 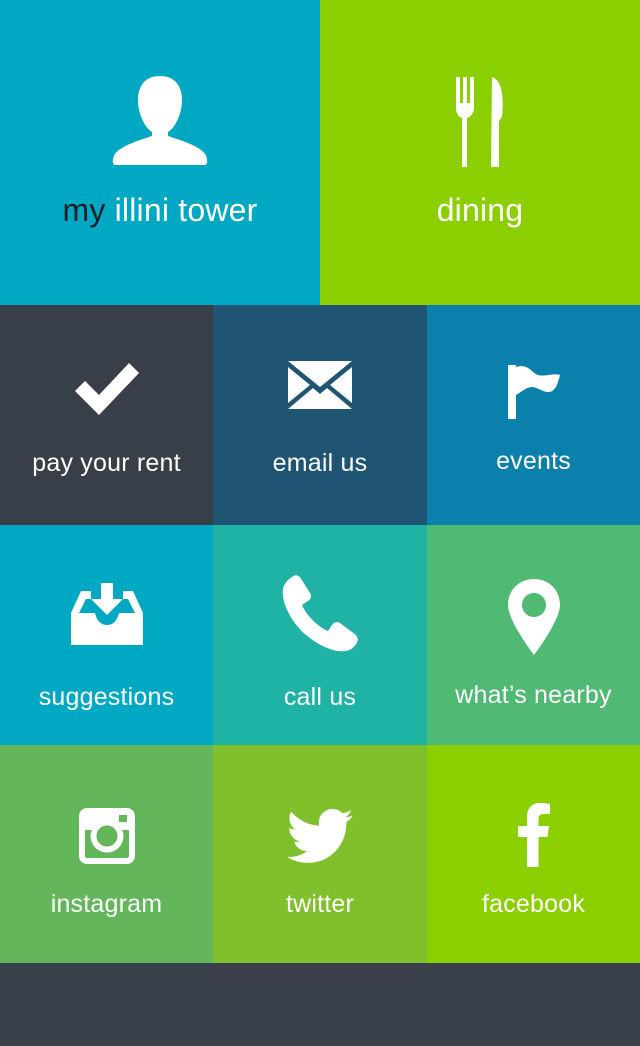 I want to click on tile-call-us: call us, so click(x=320, y=635).